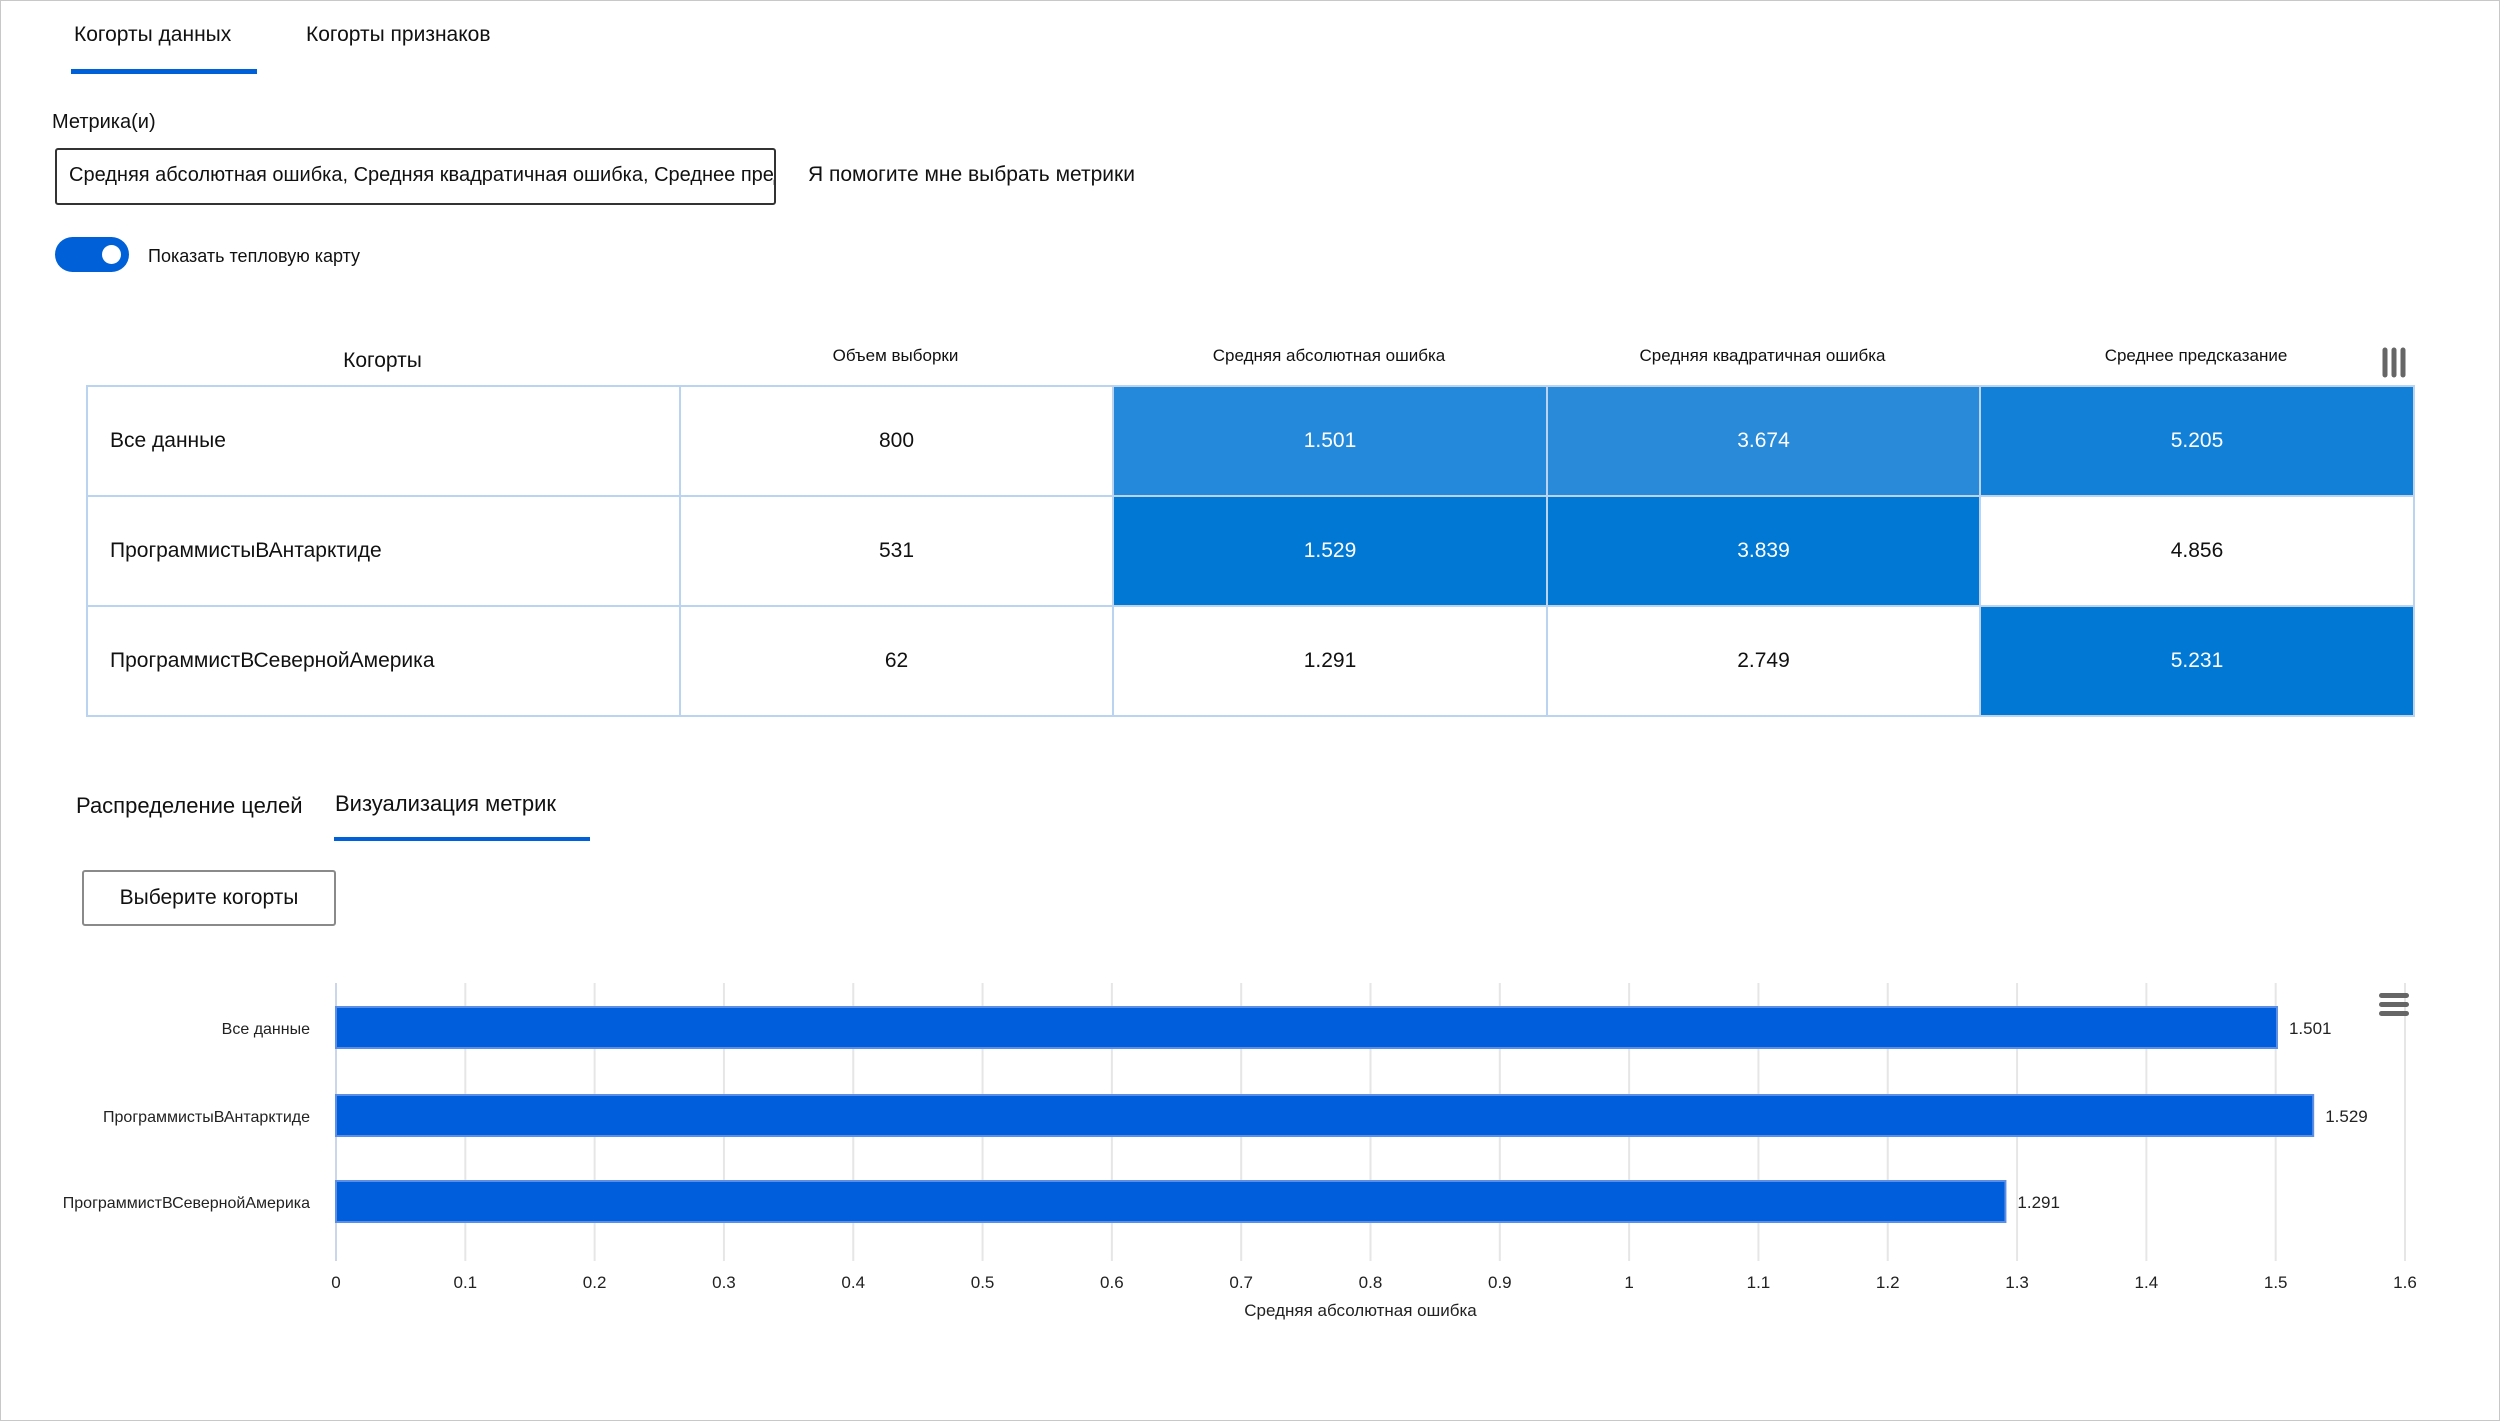 This screenshot has width=2500, height=1421. Describe the element at coordinates (1330, 441) in the screenshot. I see `metric-cell: 1.501` at that location.